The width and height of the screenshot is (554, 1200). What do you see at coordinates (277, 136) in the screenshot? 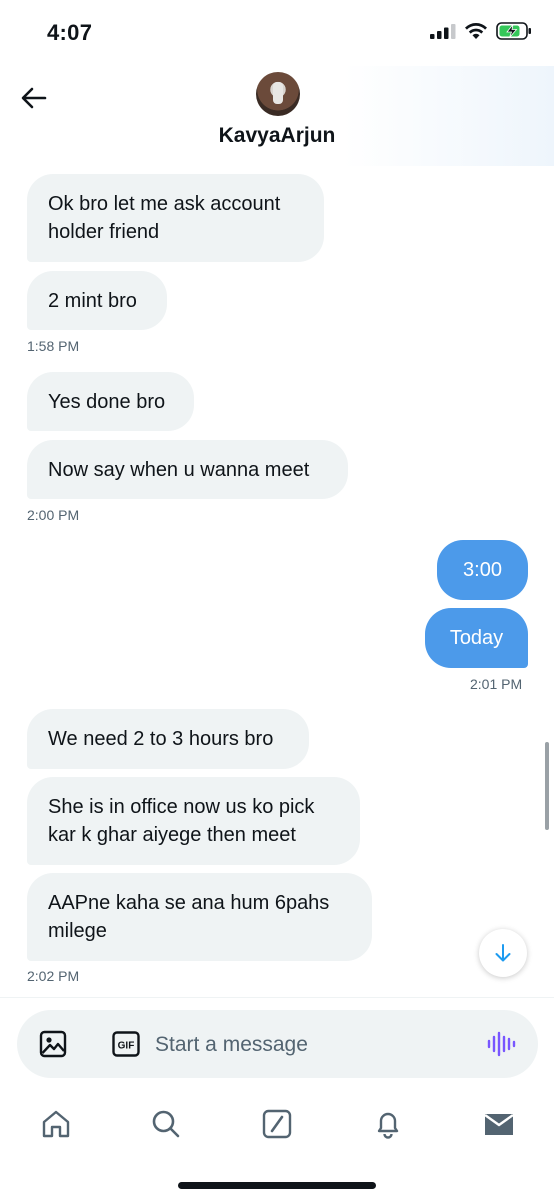
I see `contact-name: KavyaArjun` at bounding box center [277, 136].